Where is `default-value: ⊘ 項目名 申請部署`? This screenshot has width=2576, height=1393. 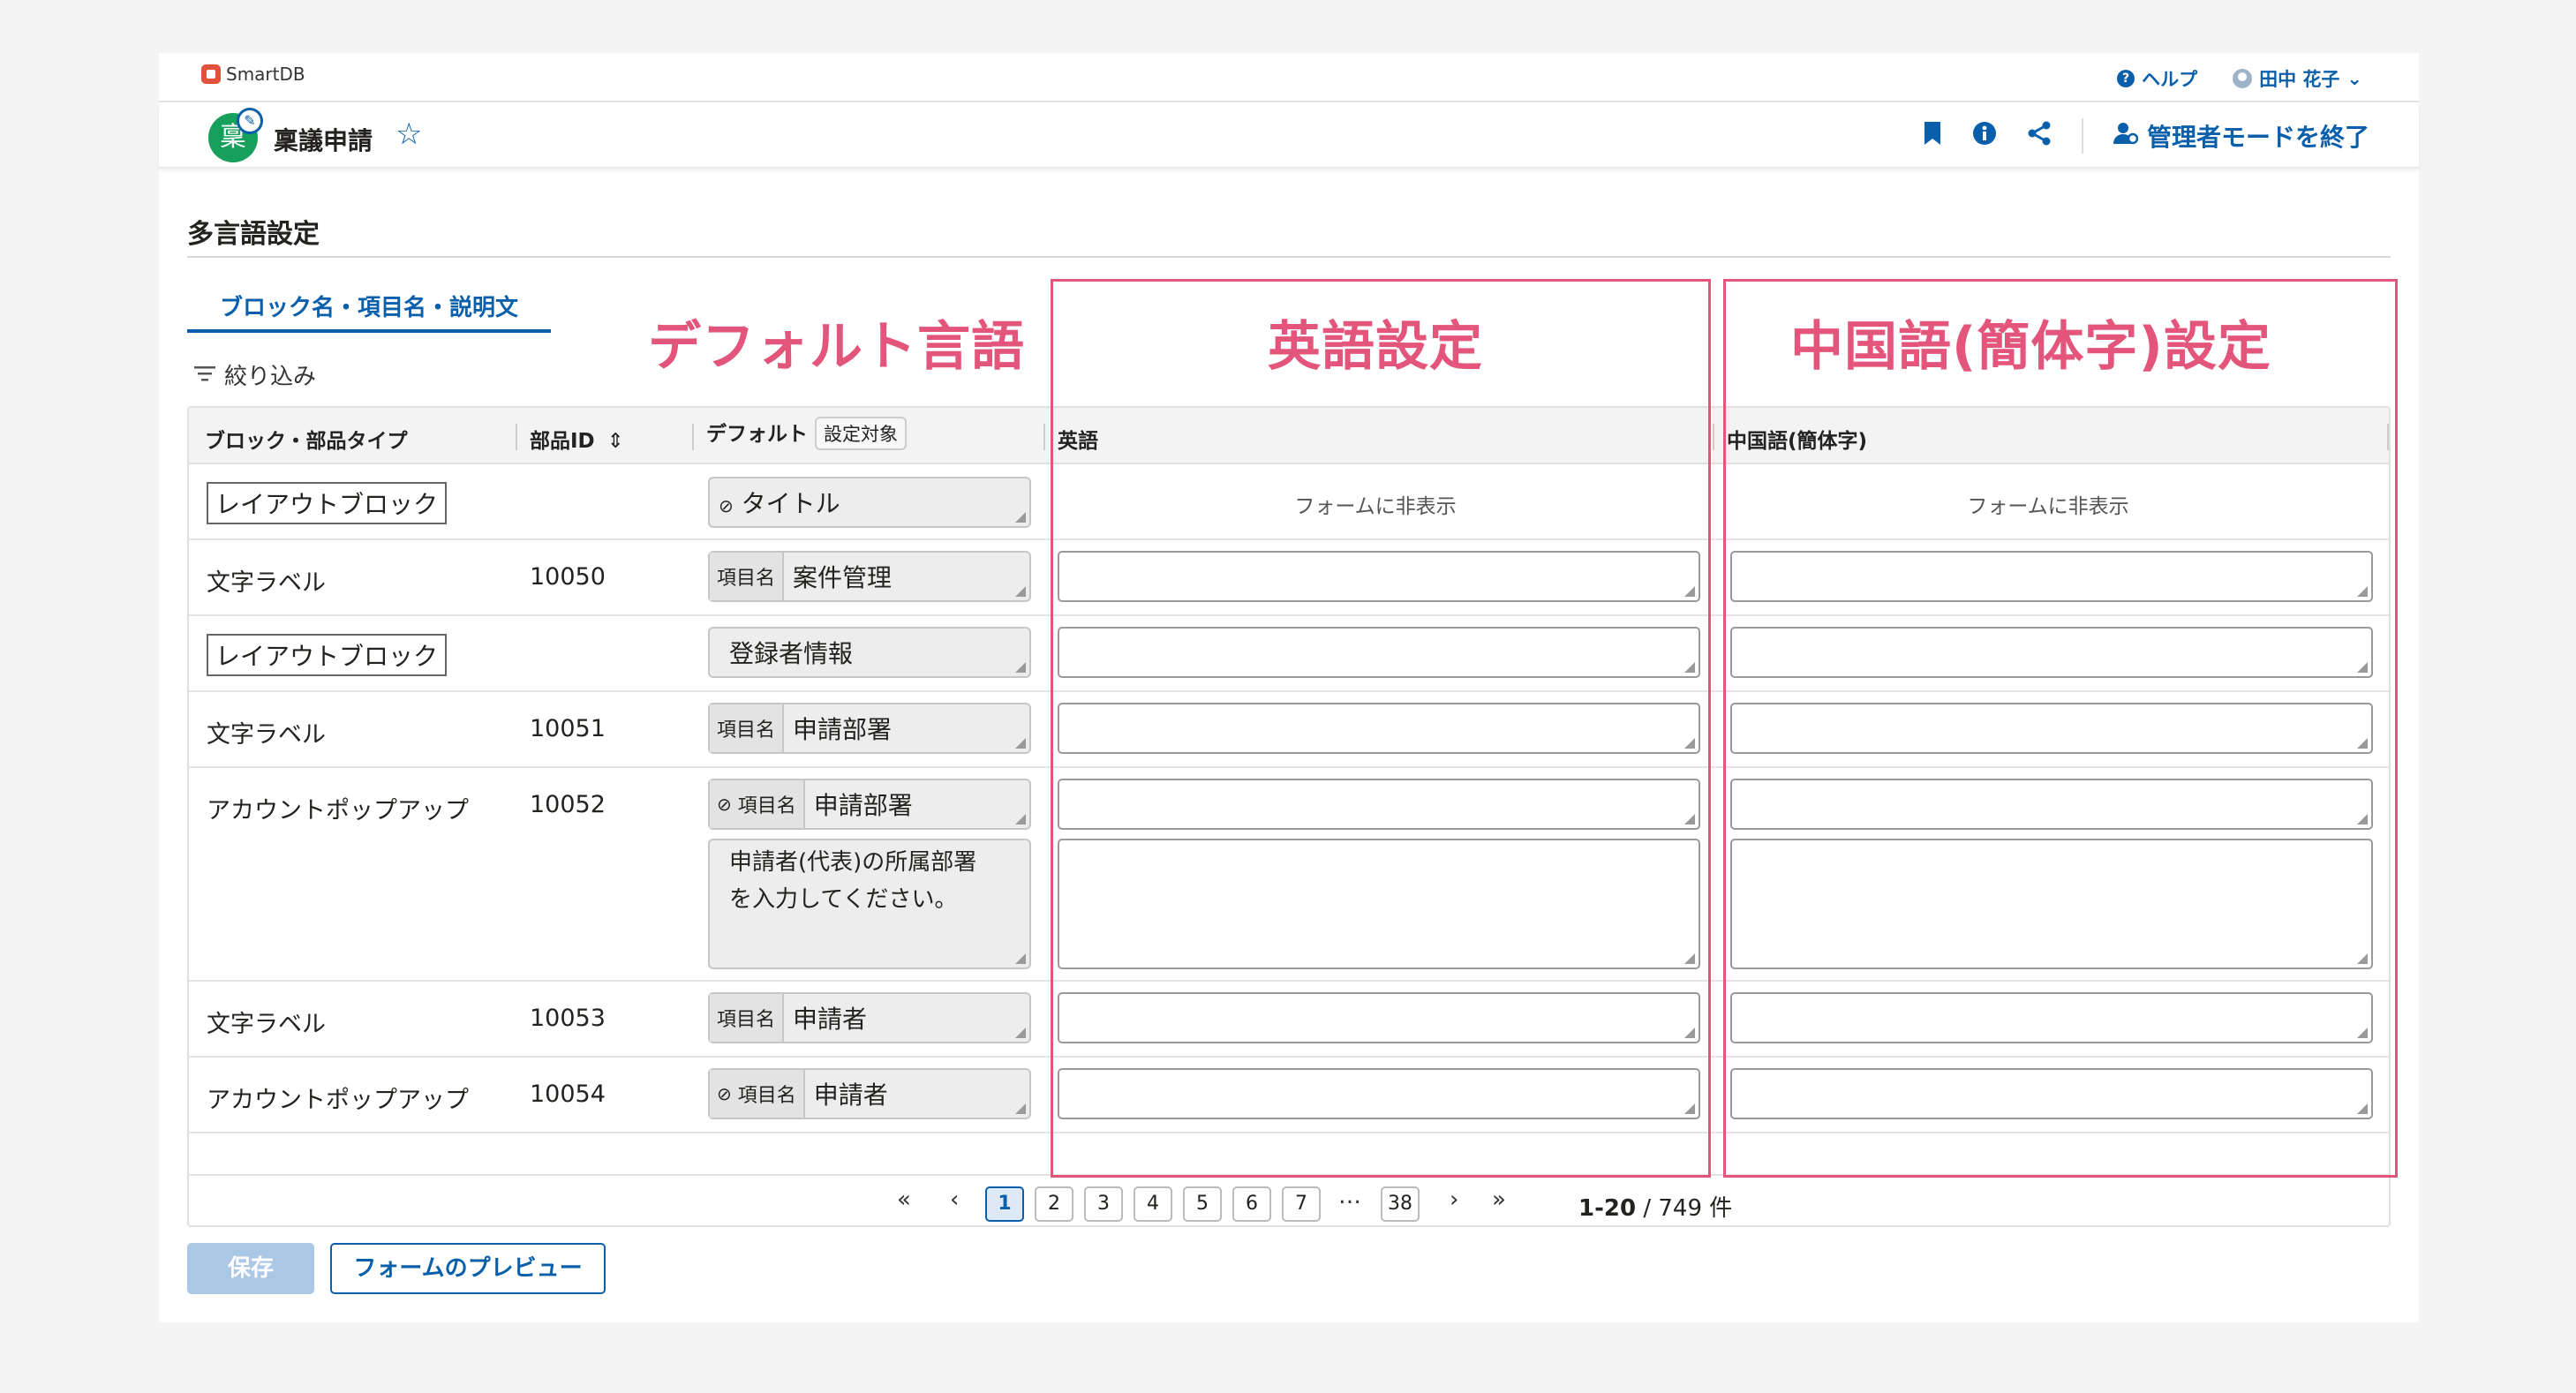
default-value: ⊘ 項目名 申請部署 is located at coordinates (870, 804).